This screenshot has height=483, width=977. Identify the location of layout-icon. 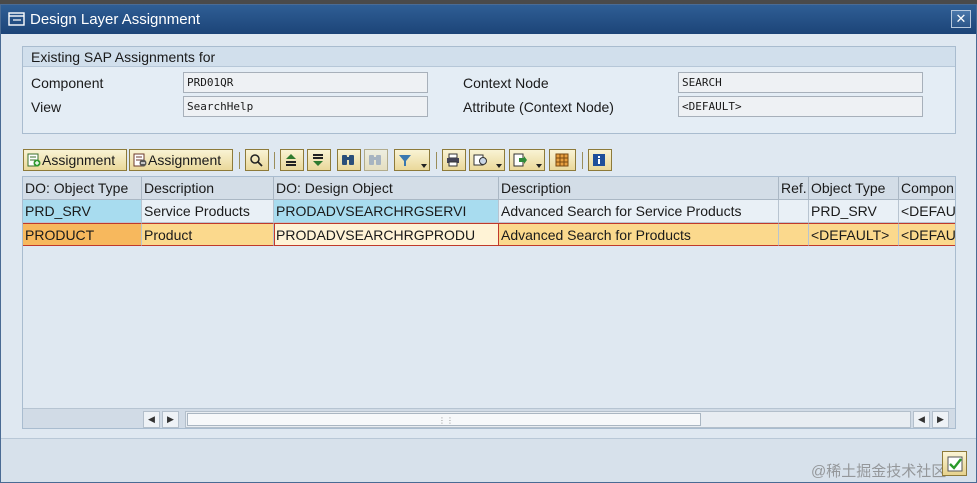
(562, 160).